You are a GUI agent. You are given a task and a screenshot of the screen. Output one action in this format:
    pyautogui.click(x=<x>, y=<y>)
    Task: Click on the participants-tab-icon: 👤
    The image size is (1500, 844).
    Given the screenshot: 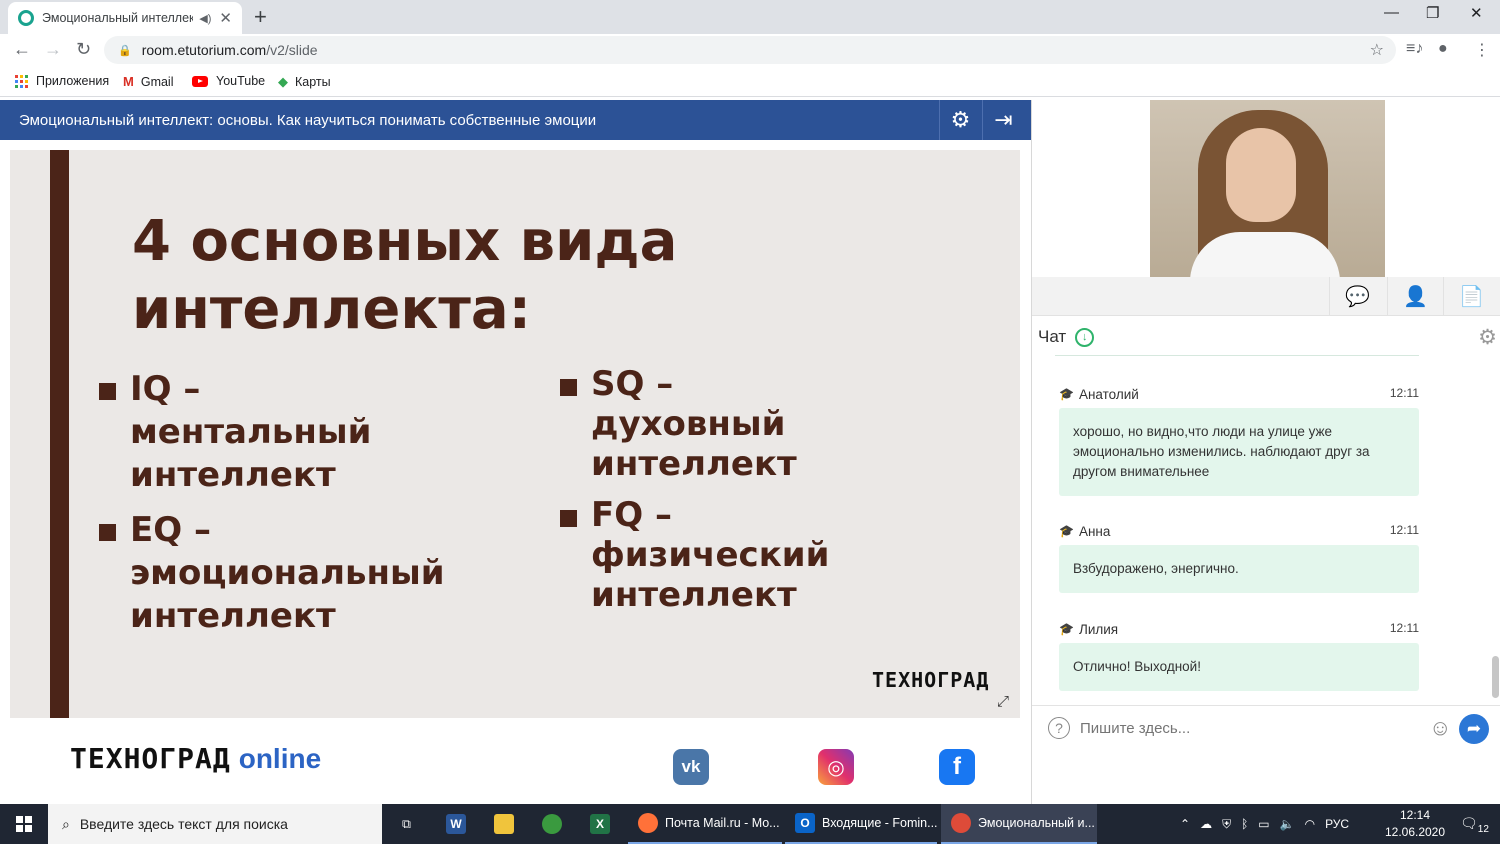 What is the action you would take?
    pyautogui.click(x=1415, y=296)
    